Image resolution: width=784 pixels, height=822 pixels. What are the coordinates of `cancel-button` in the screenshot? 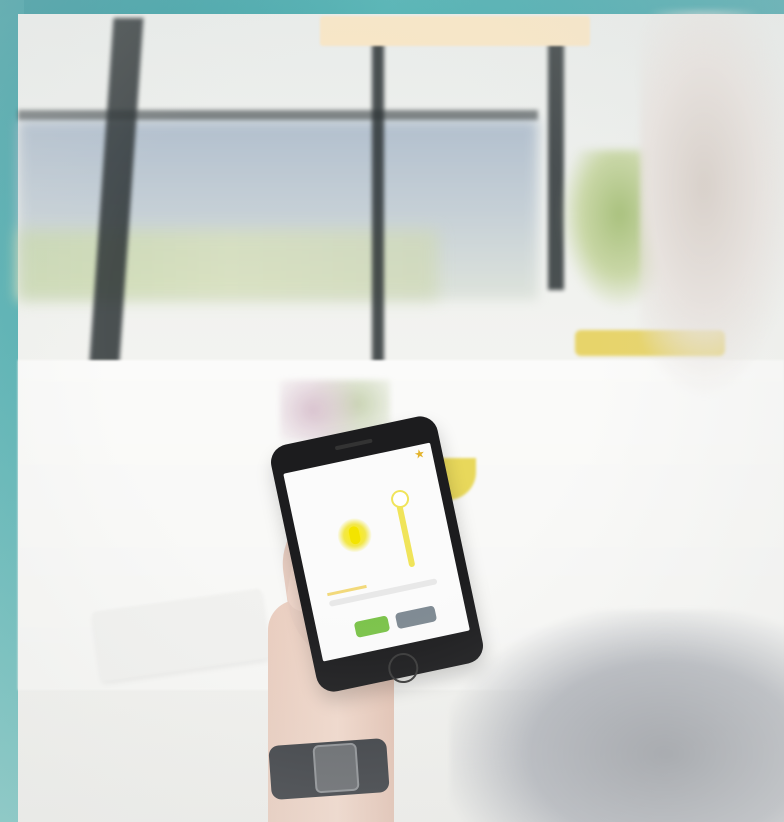 It's located at (416, 617).